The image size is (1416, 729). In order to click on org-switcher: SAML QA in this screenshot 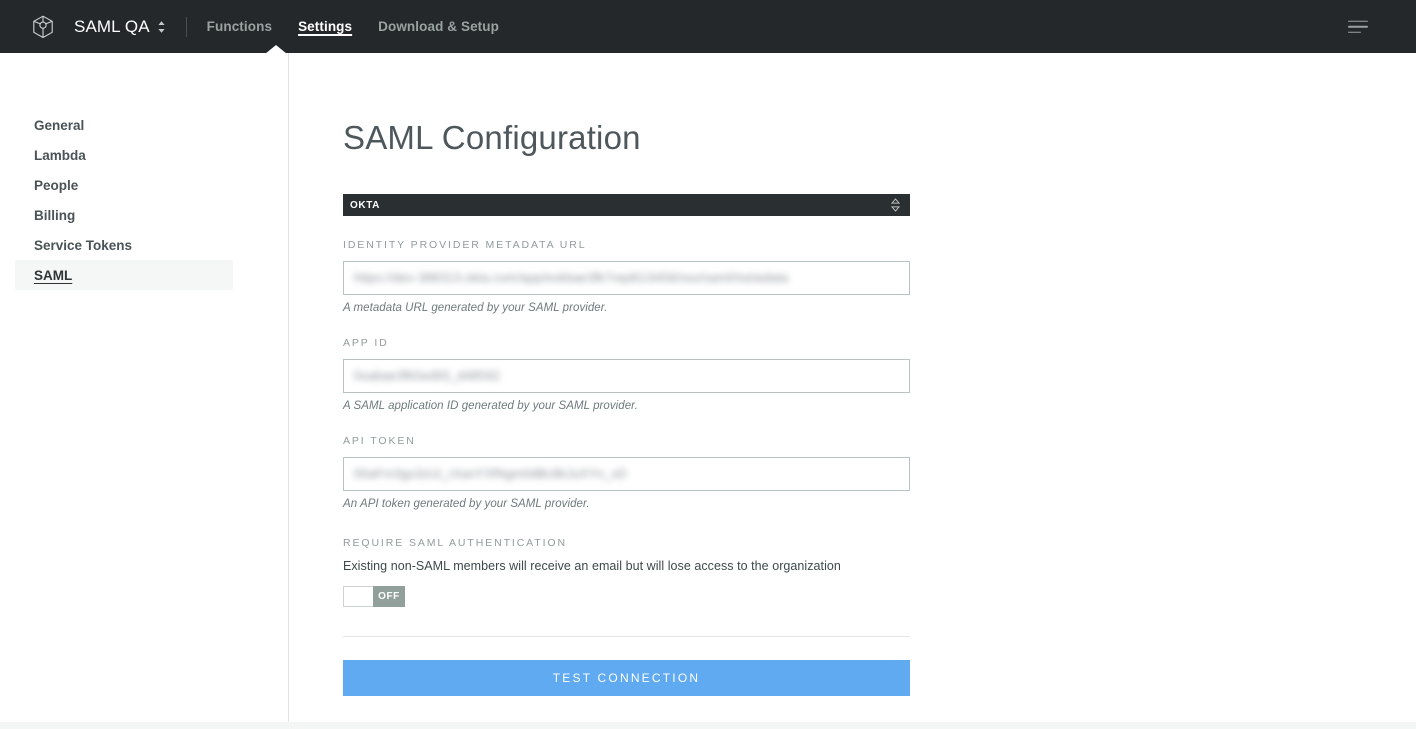, I will do `click(120, 27)`.